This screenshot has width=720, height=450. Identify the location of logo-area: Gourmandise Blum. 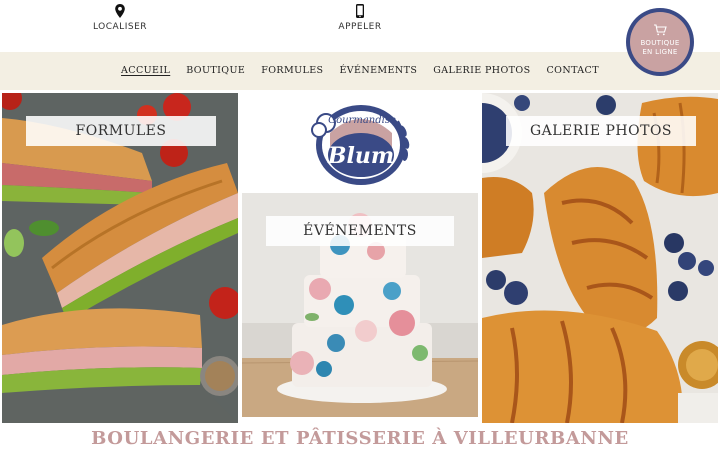
(360, 142).